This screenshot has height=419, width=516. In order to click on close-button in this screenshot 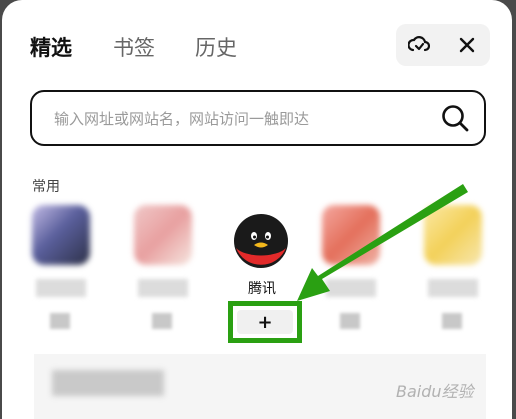, I will do `click(467, 45)`.